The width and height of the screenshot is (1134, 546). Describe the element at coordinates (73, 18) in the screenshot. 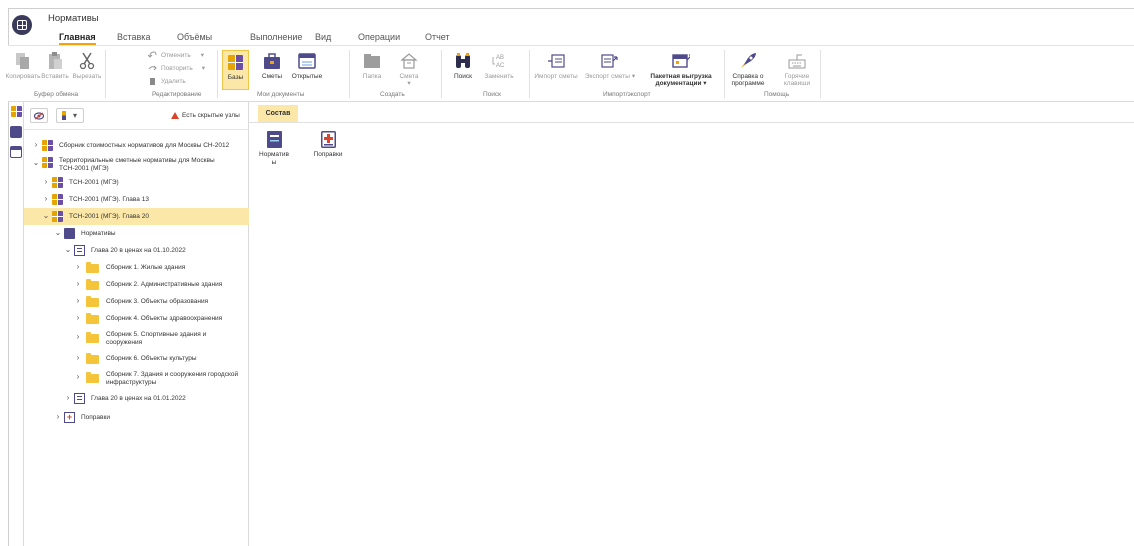

I see `window-title: Нормативы` at that location.